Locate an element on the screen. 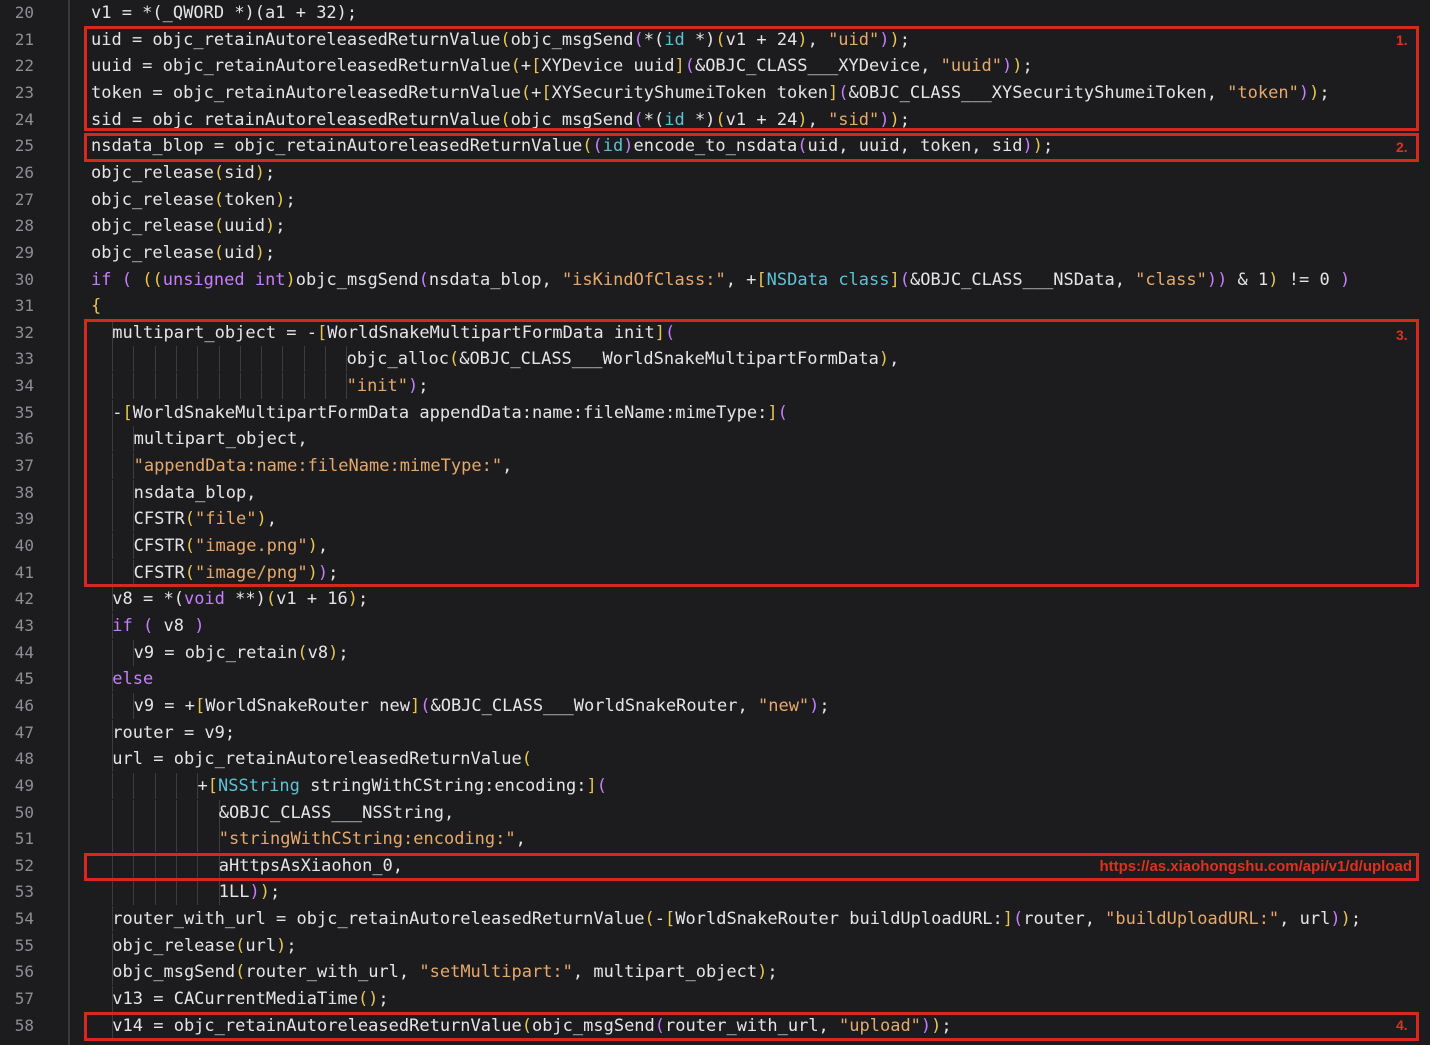  code-line: objc_release(token); is located at coordinates (193, 200).